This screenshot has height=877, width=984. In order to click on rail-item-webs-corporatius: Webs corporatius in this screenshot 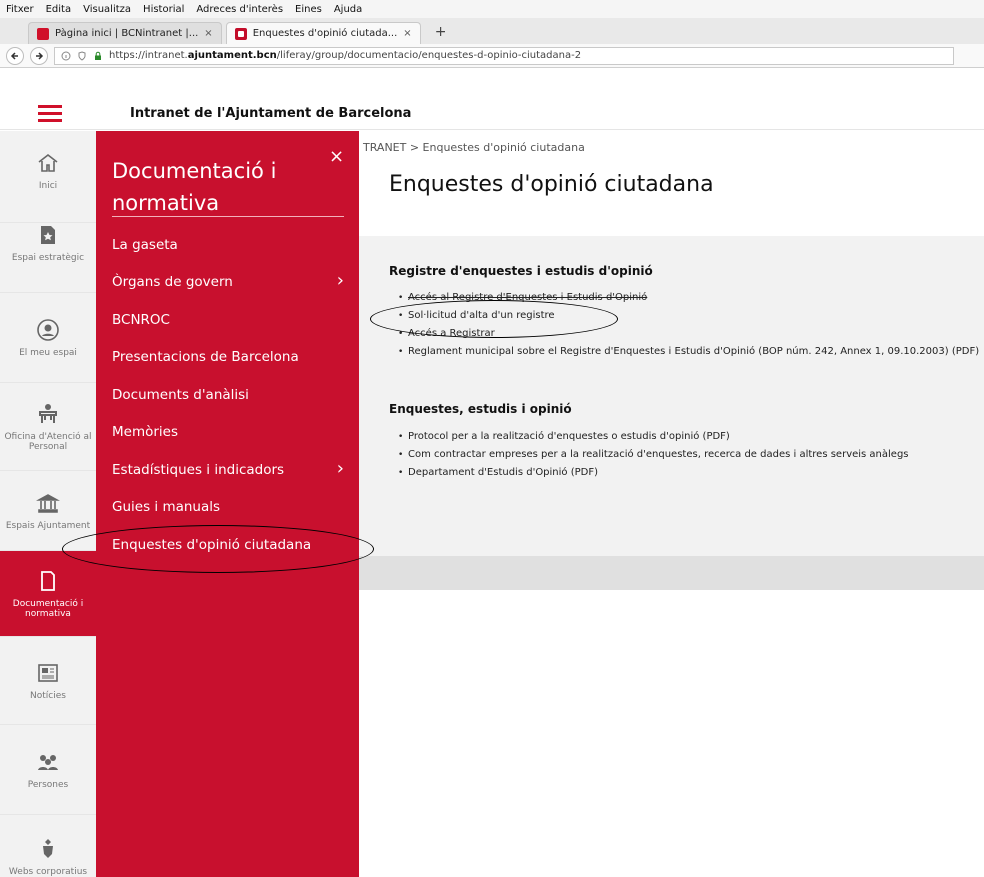, I will do `click(48, 846)`.